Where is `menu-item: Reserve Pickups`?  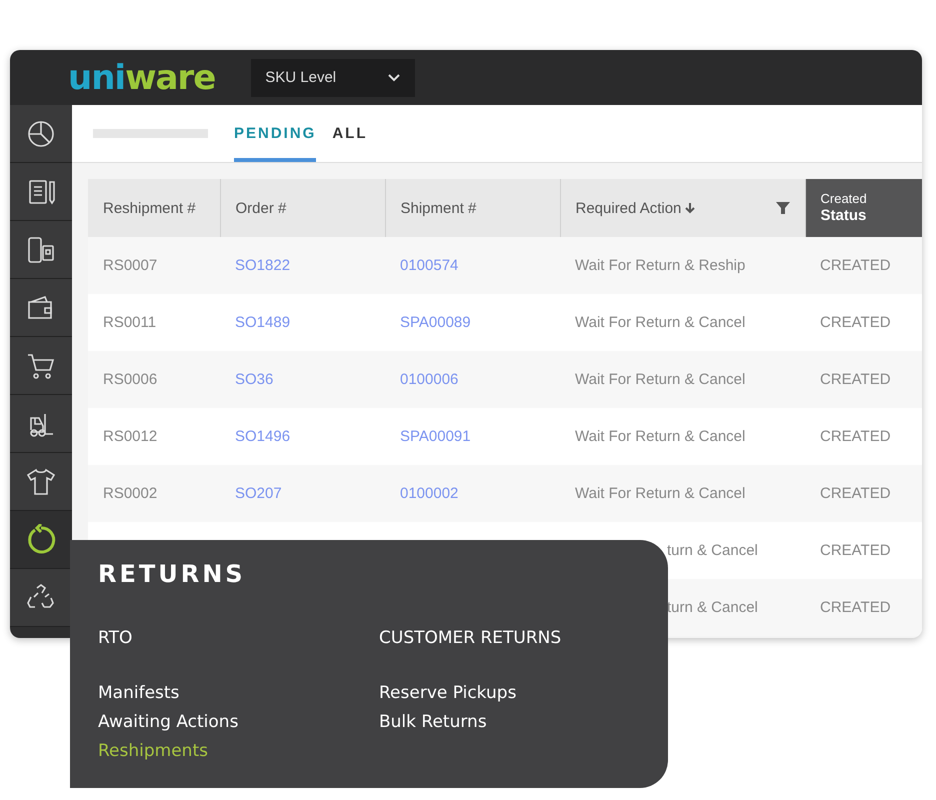
menu-item: Reserve Pickups is located at coordinates (447, 692).